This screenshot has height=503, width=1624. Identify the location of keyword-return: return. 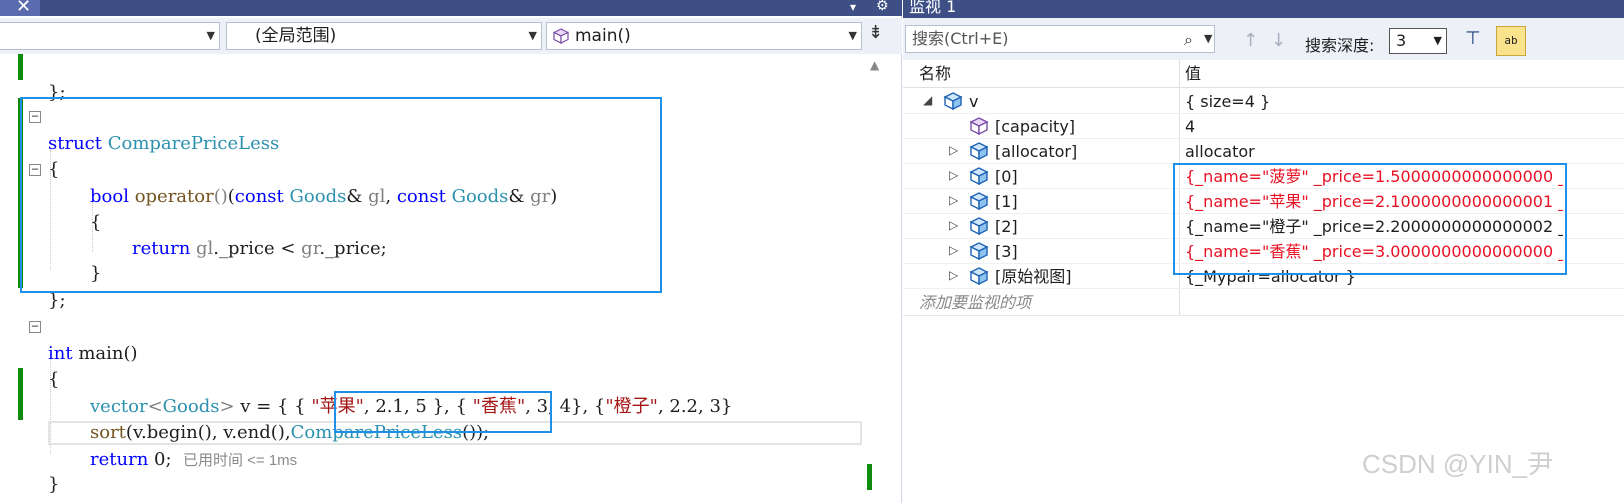
(119, 459).